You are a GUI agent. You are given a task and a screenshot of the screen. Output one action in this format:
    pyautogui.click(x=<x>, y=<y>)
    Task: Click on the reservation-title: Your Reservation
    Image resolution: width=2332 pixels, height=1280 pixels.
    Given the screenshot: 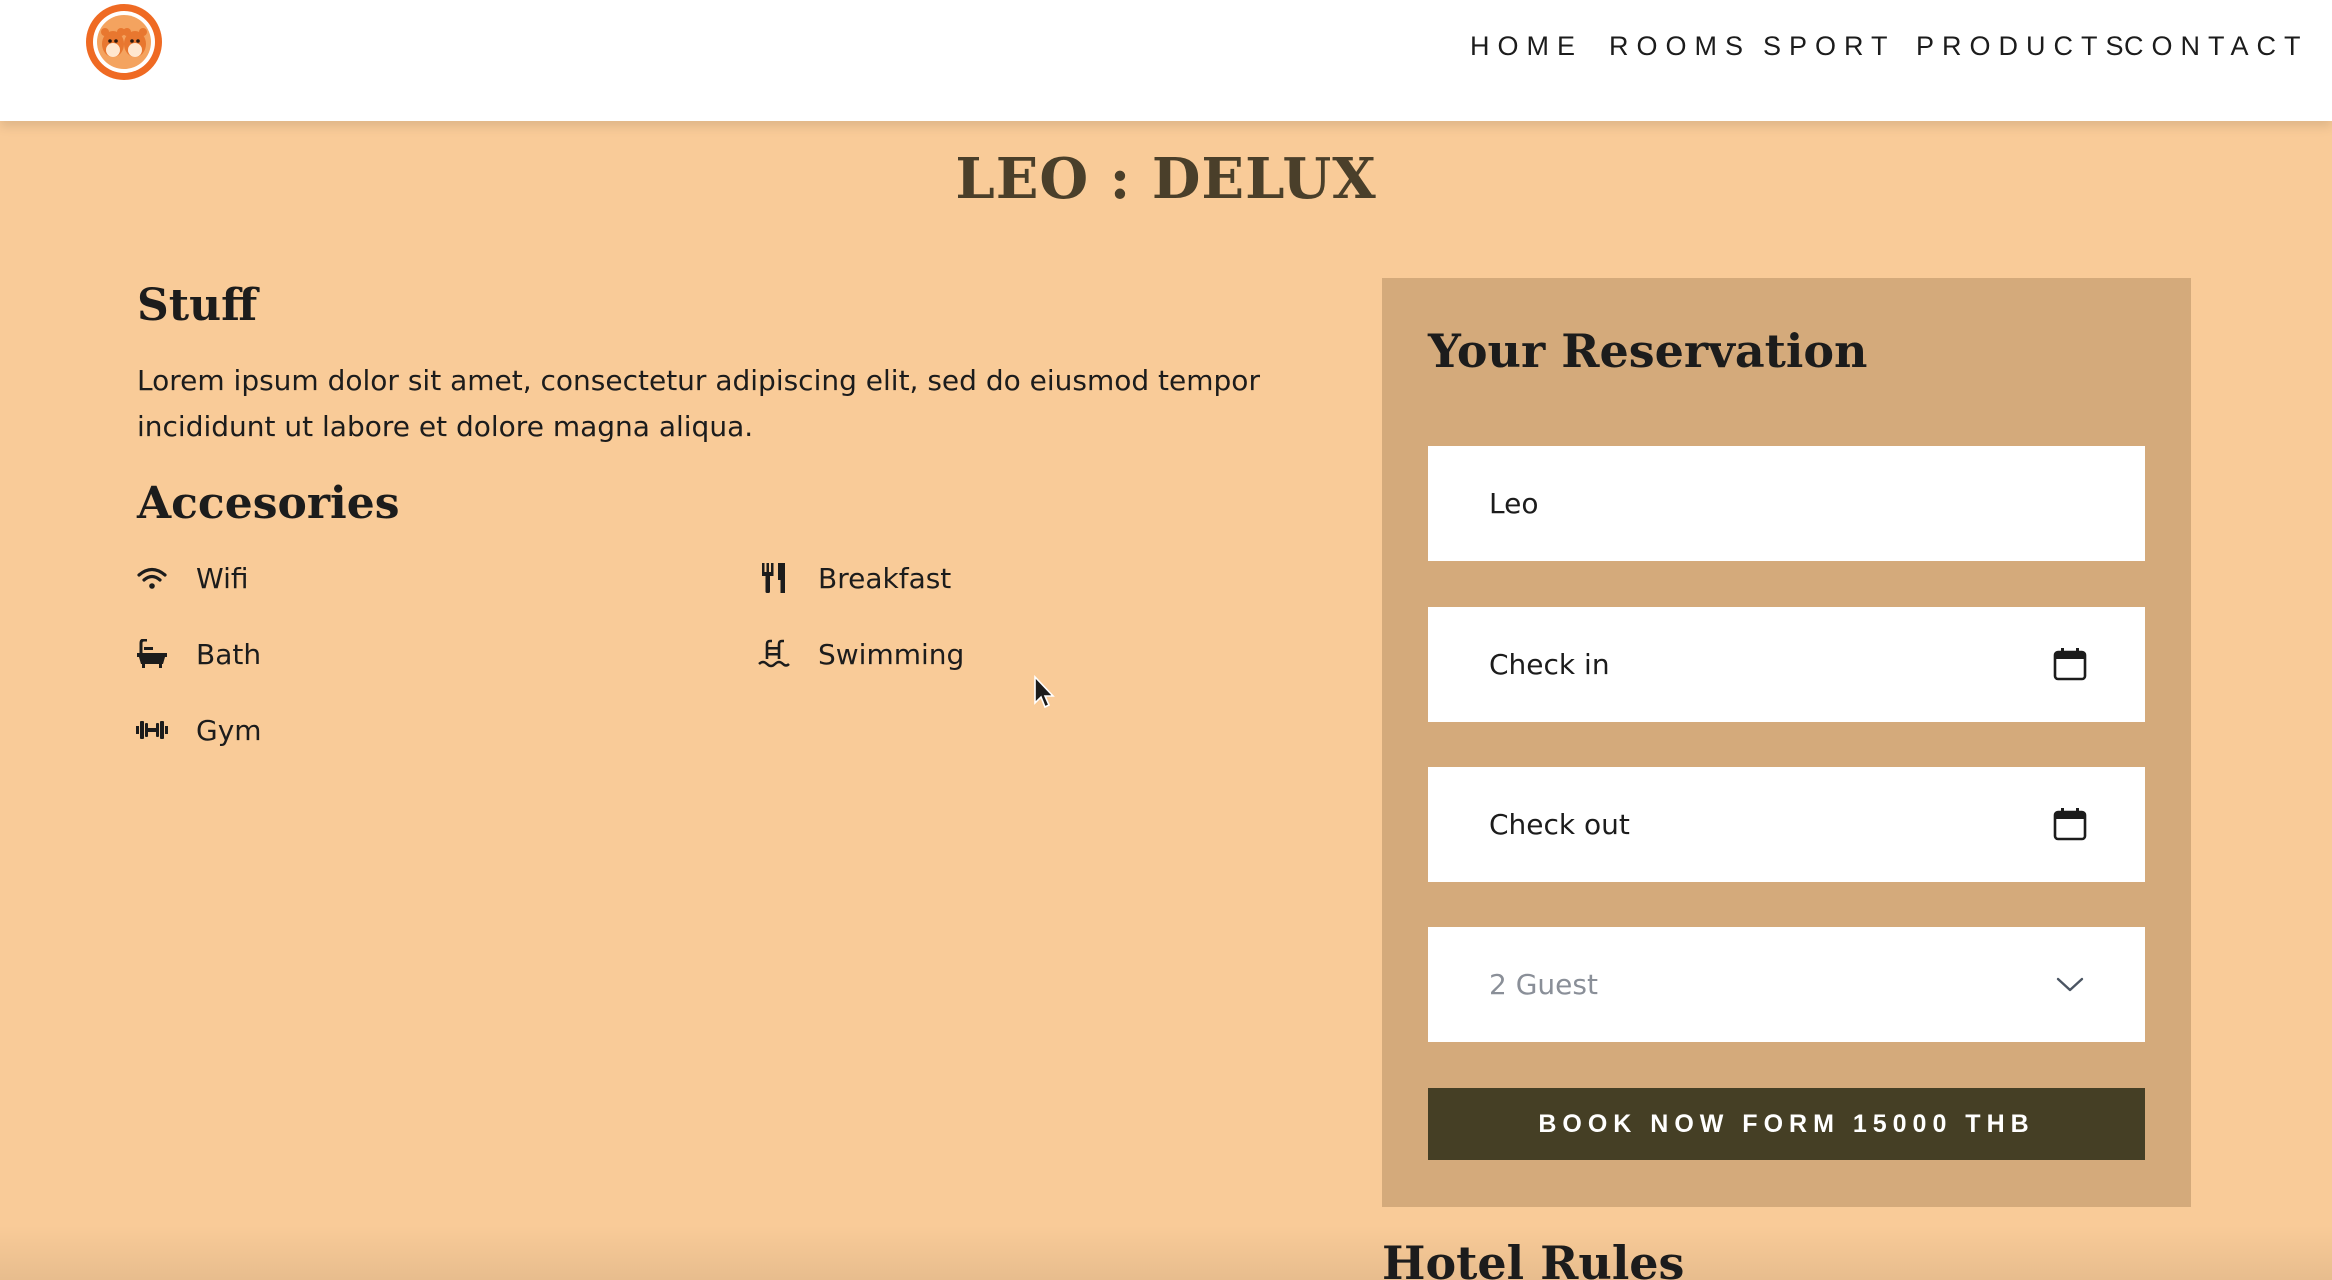 What is the action you would take?
    pyautogui.click(x=1648, y=351)
    